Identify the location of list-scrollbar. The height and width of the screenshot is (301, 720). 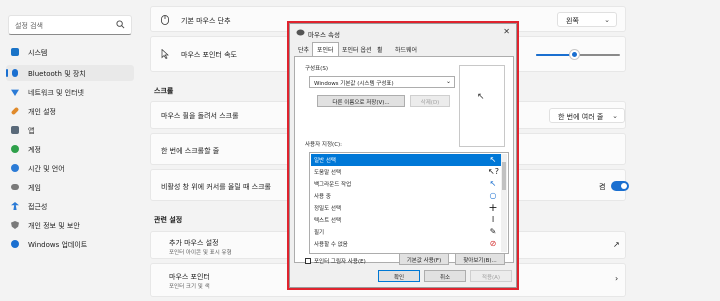
(504, 203).